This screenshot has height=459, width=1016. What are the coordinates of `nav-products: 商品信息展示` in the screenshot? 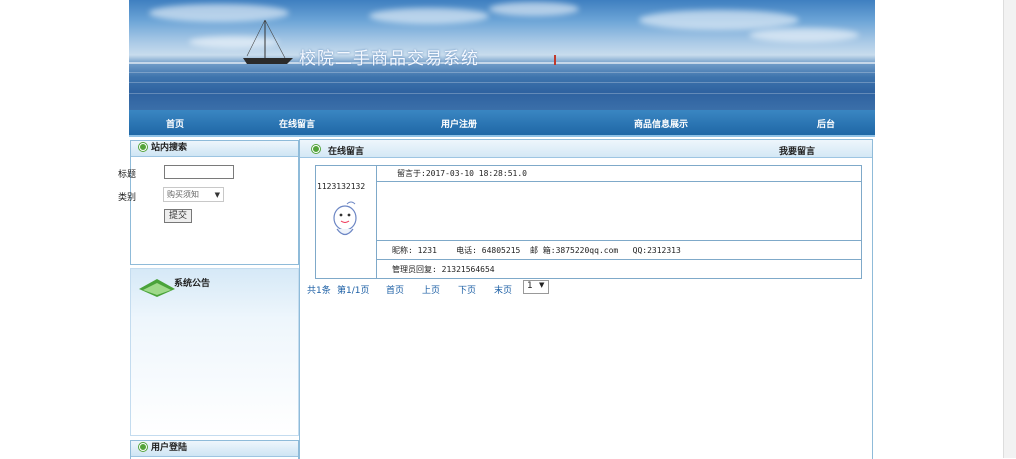 It's located at (661, 123).